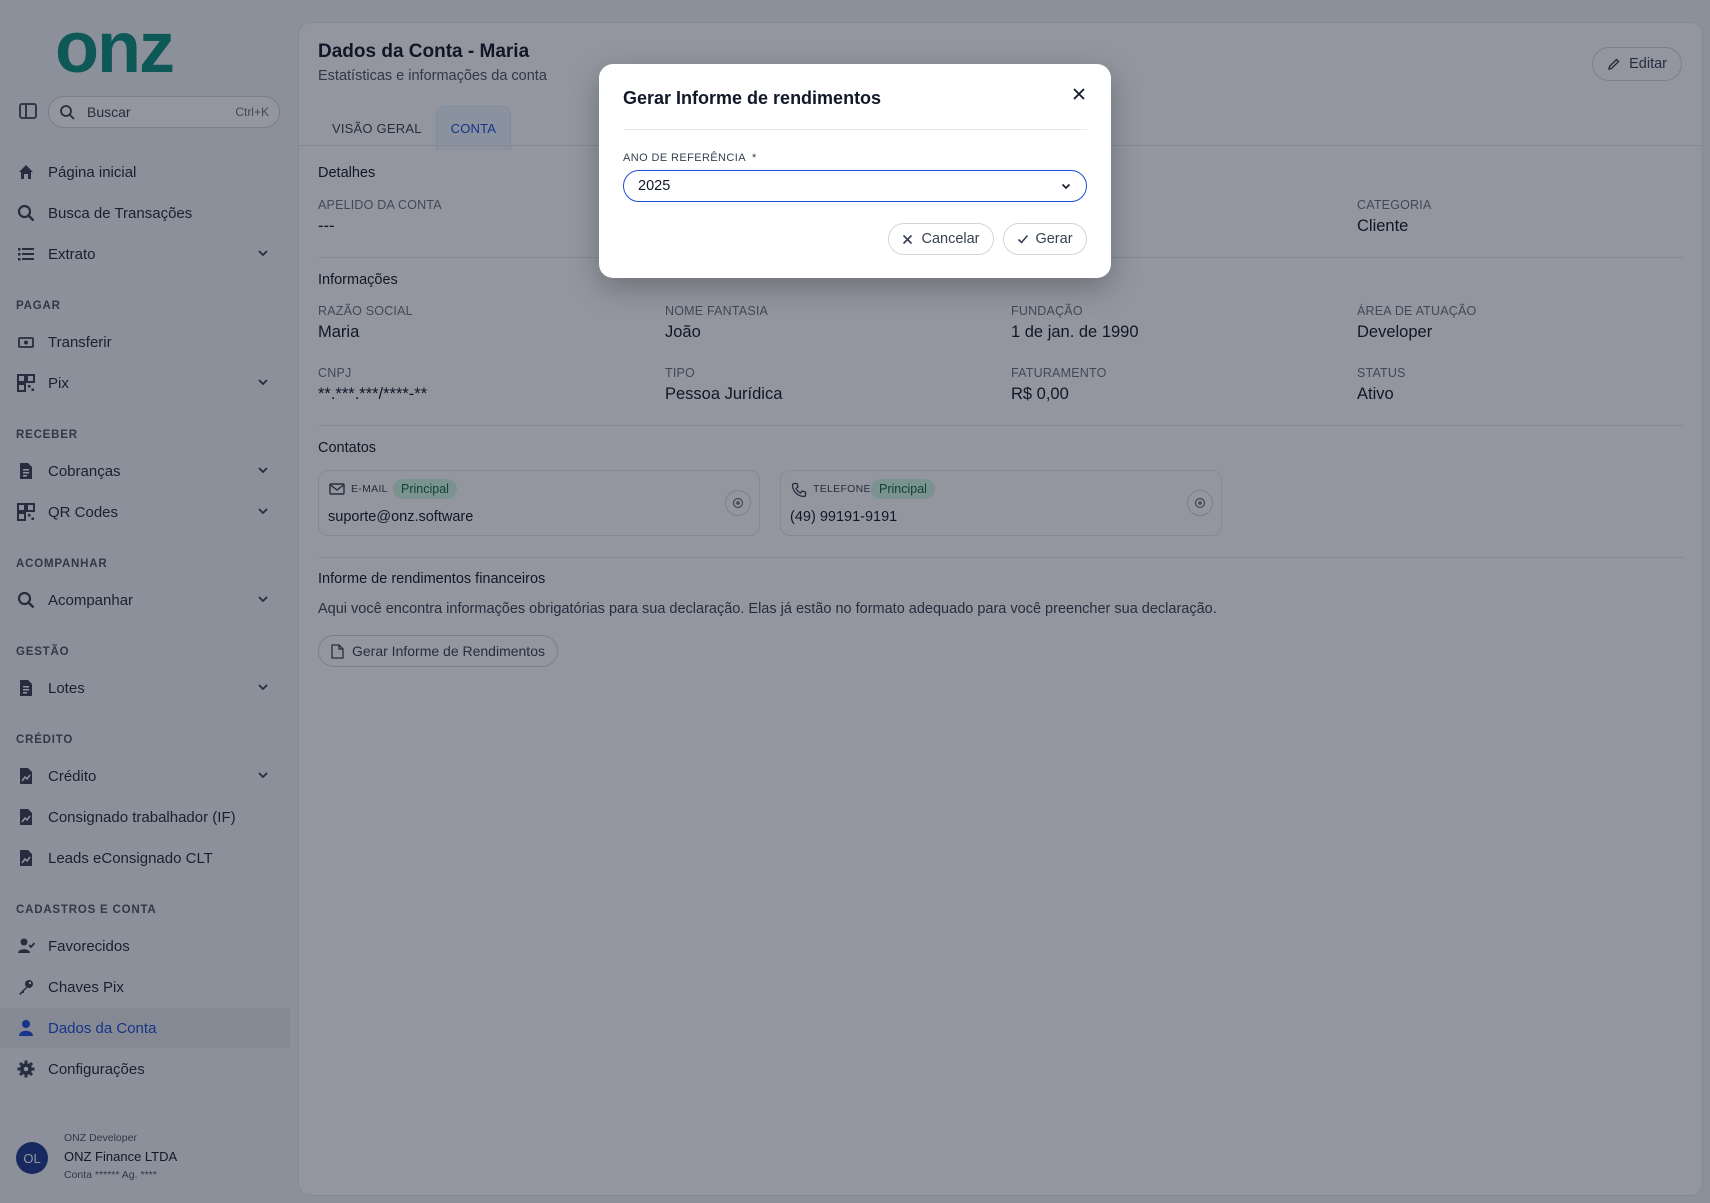 The width and height of the screenshot is (1710, 1203). I want to click on generate-button-label: Gerar, so click(1054, 239).